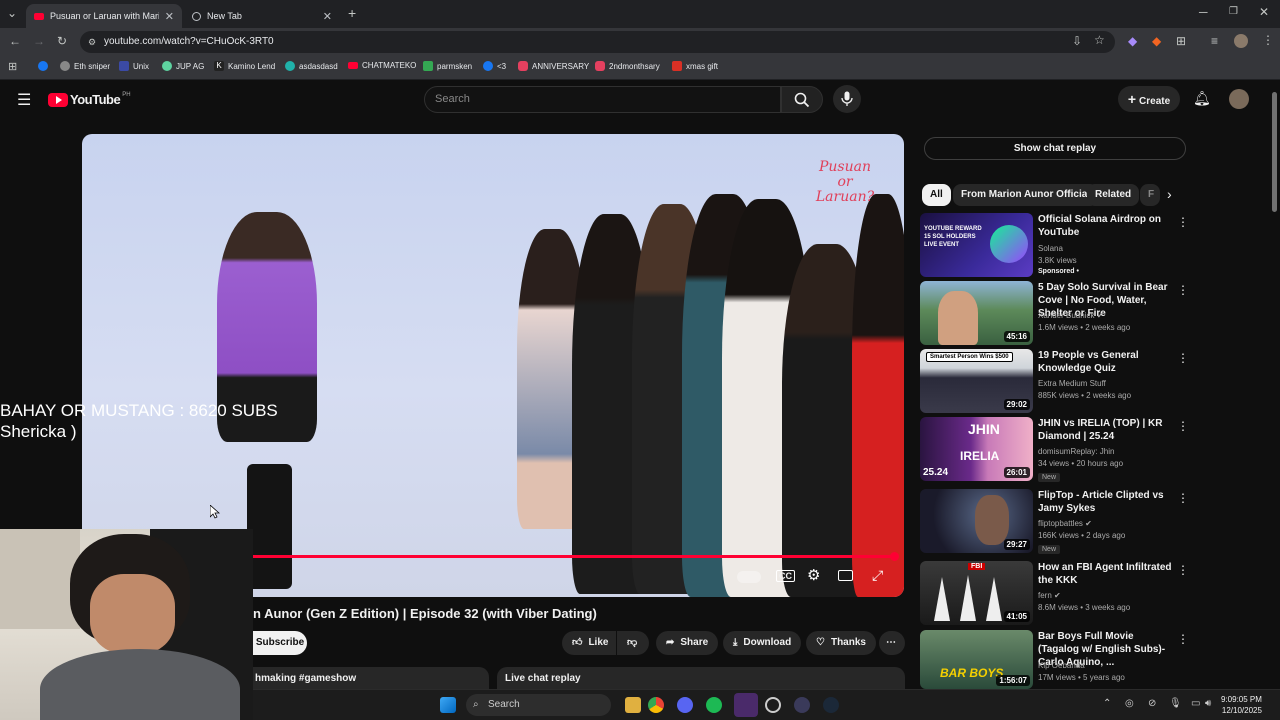  I want to click on new-tab-button: +, so click(352, 13).